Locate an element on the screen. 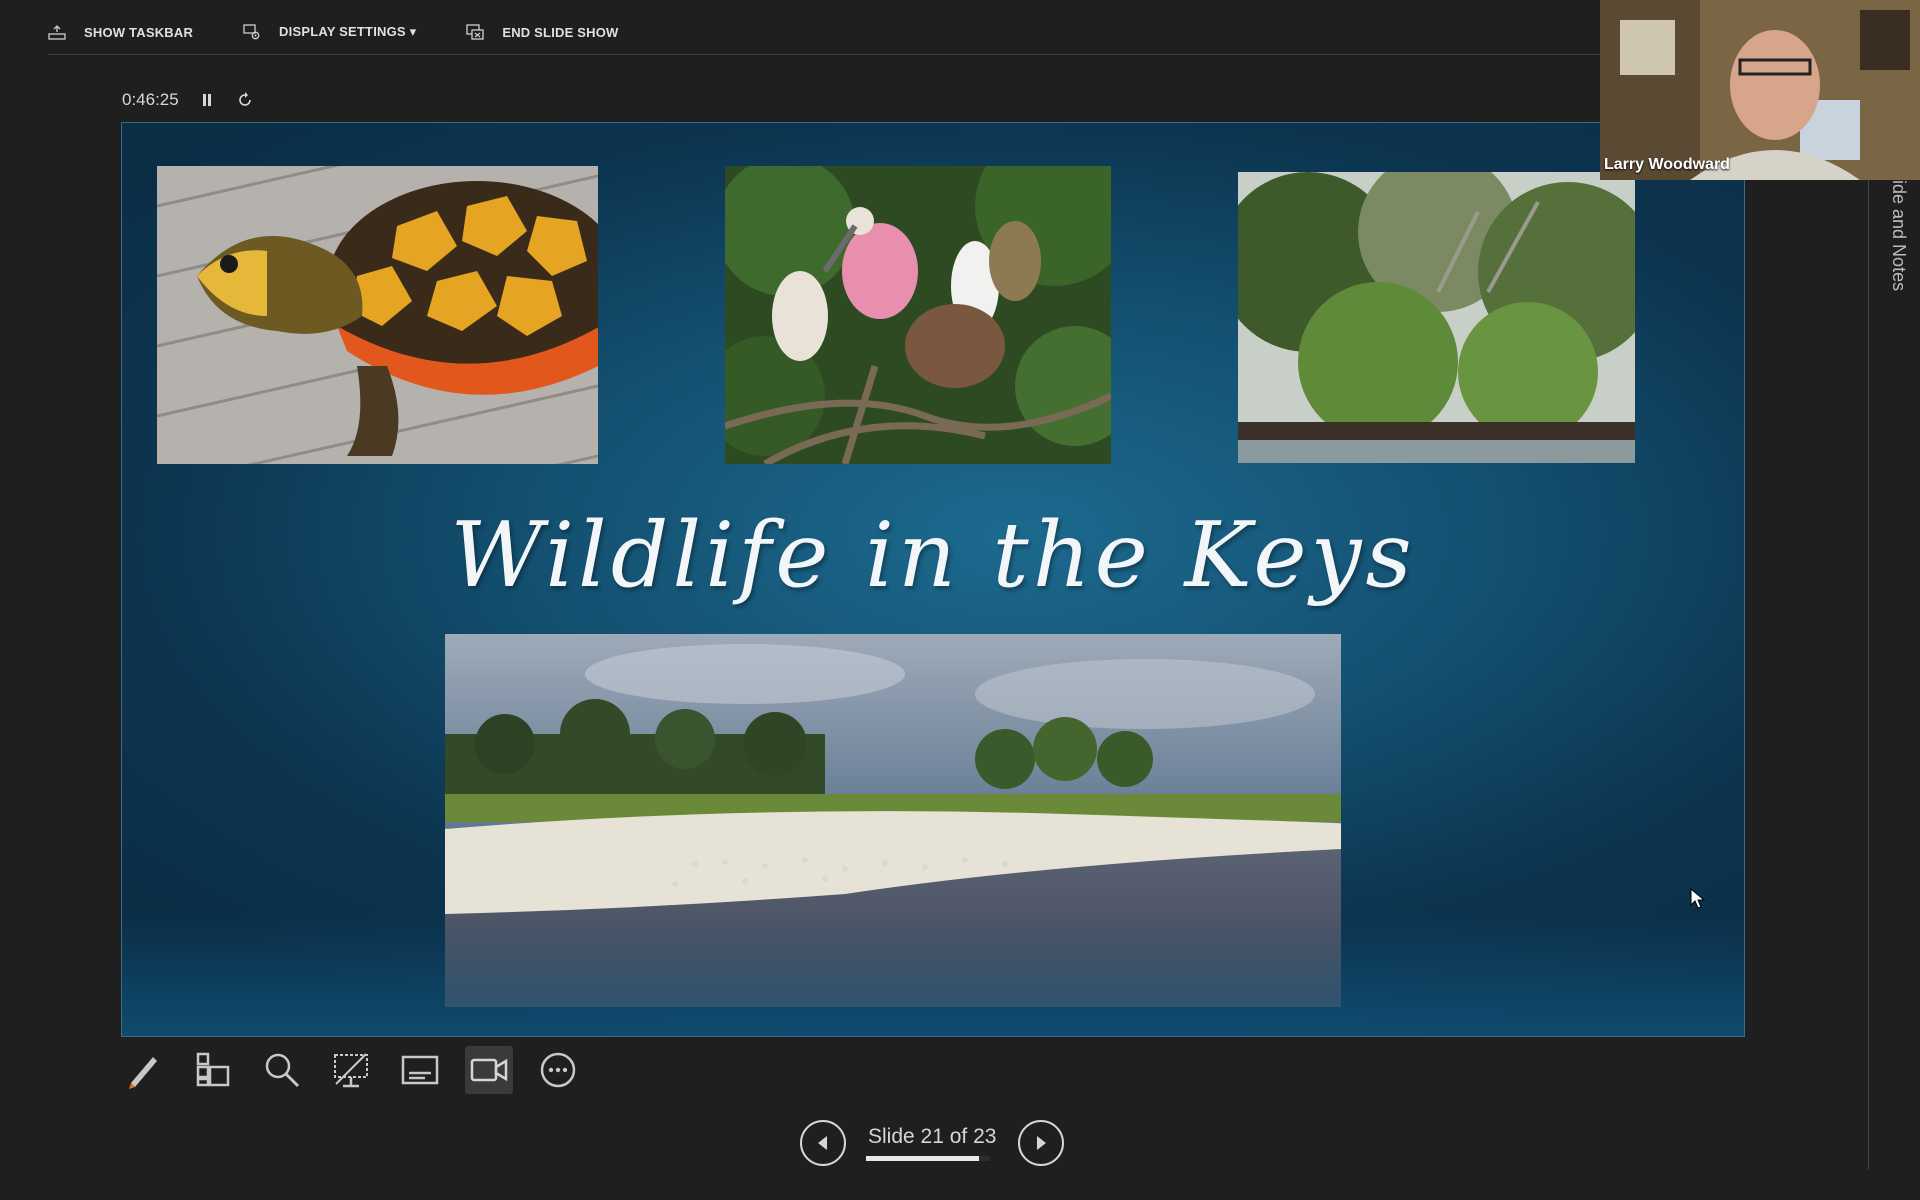 The width and height of the screenshot is (1920, 1200). subtitles-button is located at coordinates (420, 1070).